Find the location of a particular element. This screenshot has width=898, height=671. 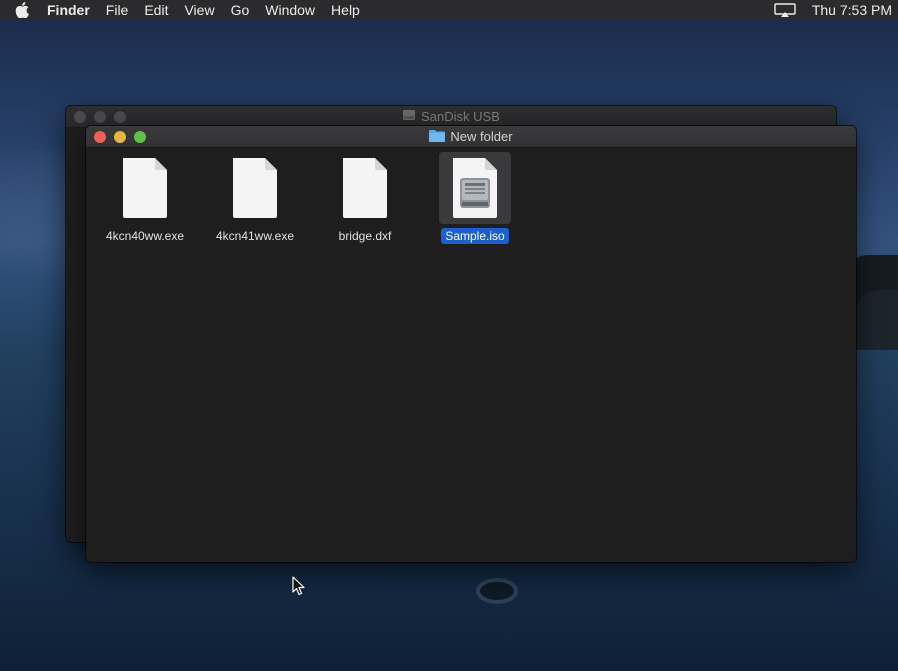

wallpaper-rock is located at coordinates (497, 591).